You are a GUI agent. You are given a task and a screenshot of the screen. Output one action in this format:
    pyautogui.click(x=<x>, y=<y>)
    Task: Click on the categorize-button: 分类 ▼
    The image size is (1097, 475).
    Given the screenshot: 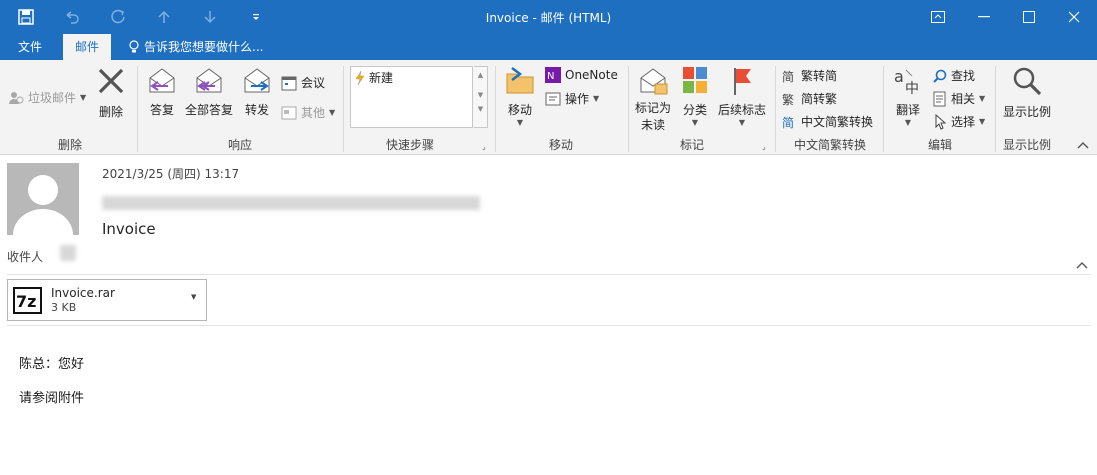 What is the action you would take?
    pyautogui.click(x=695, y=96)
    